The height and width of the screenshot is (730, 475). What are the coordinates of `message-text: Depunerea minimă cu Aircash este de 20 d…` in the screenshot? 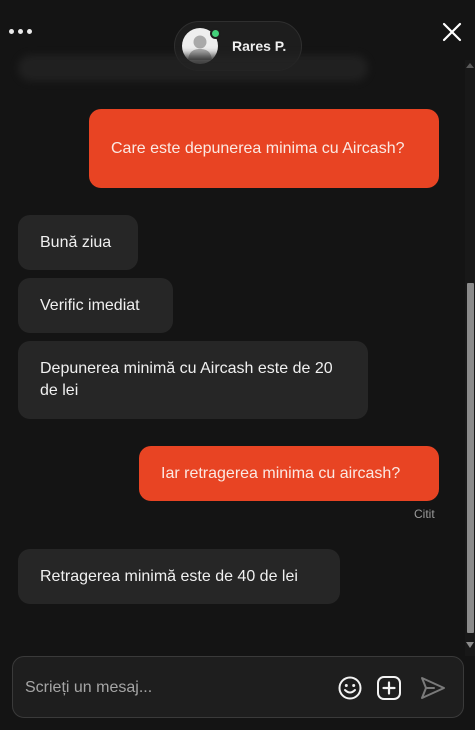 It's located at (186, 379).